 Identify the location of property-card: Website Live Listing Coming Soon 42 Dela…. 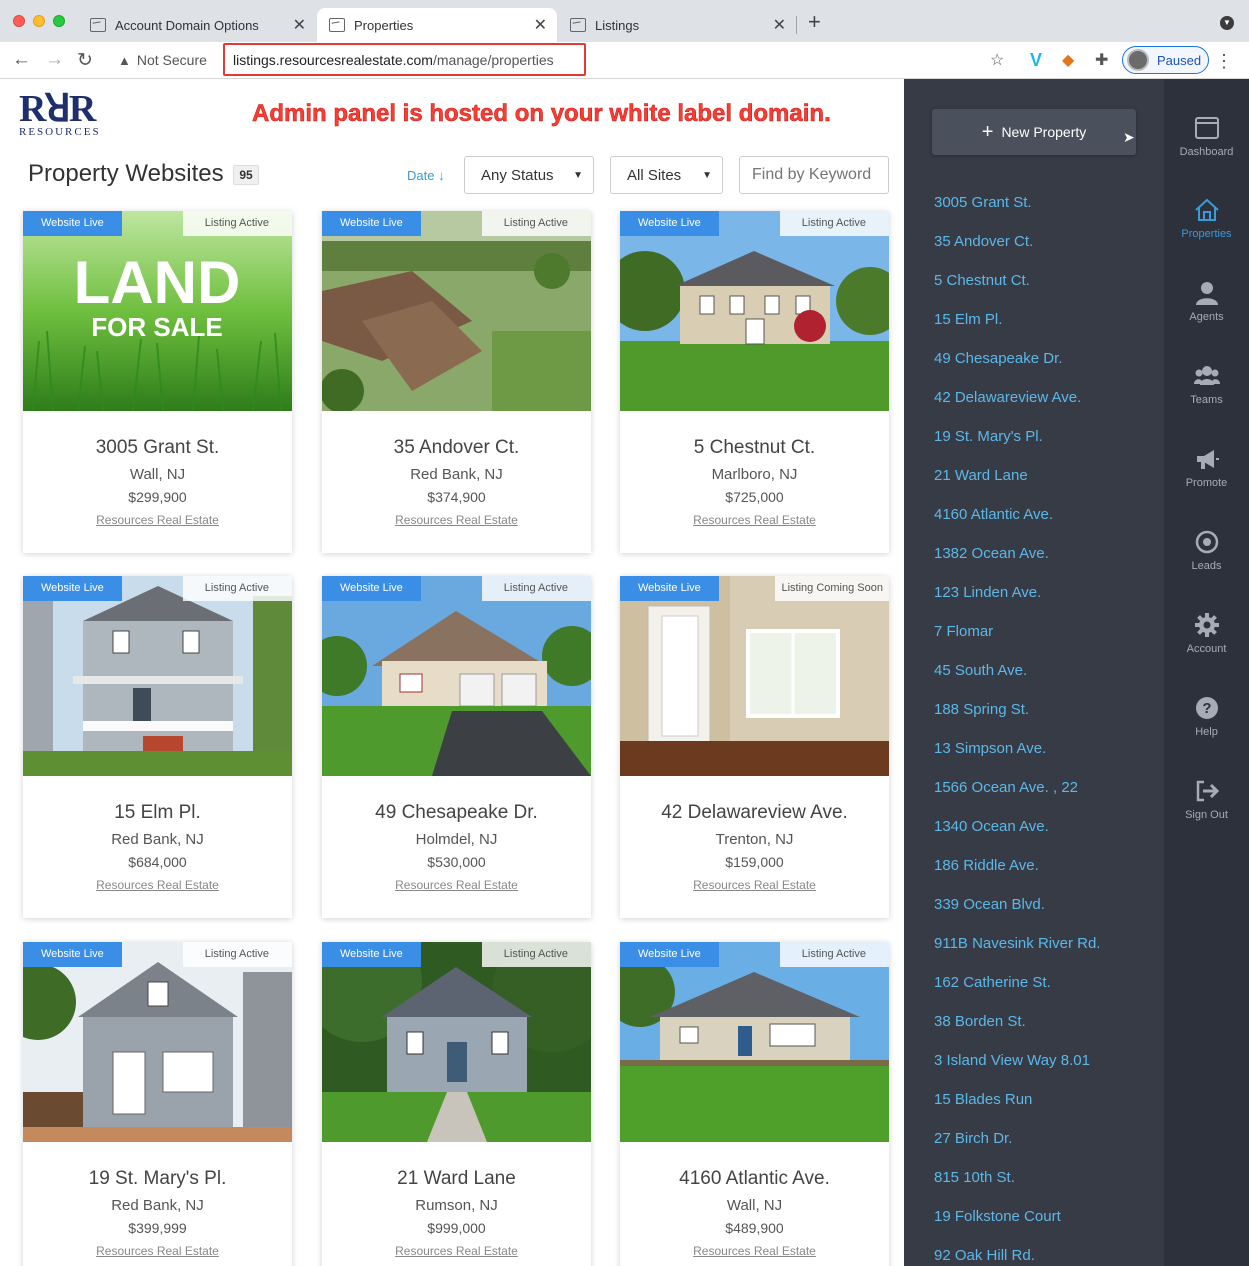
(754, 747).